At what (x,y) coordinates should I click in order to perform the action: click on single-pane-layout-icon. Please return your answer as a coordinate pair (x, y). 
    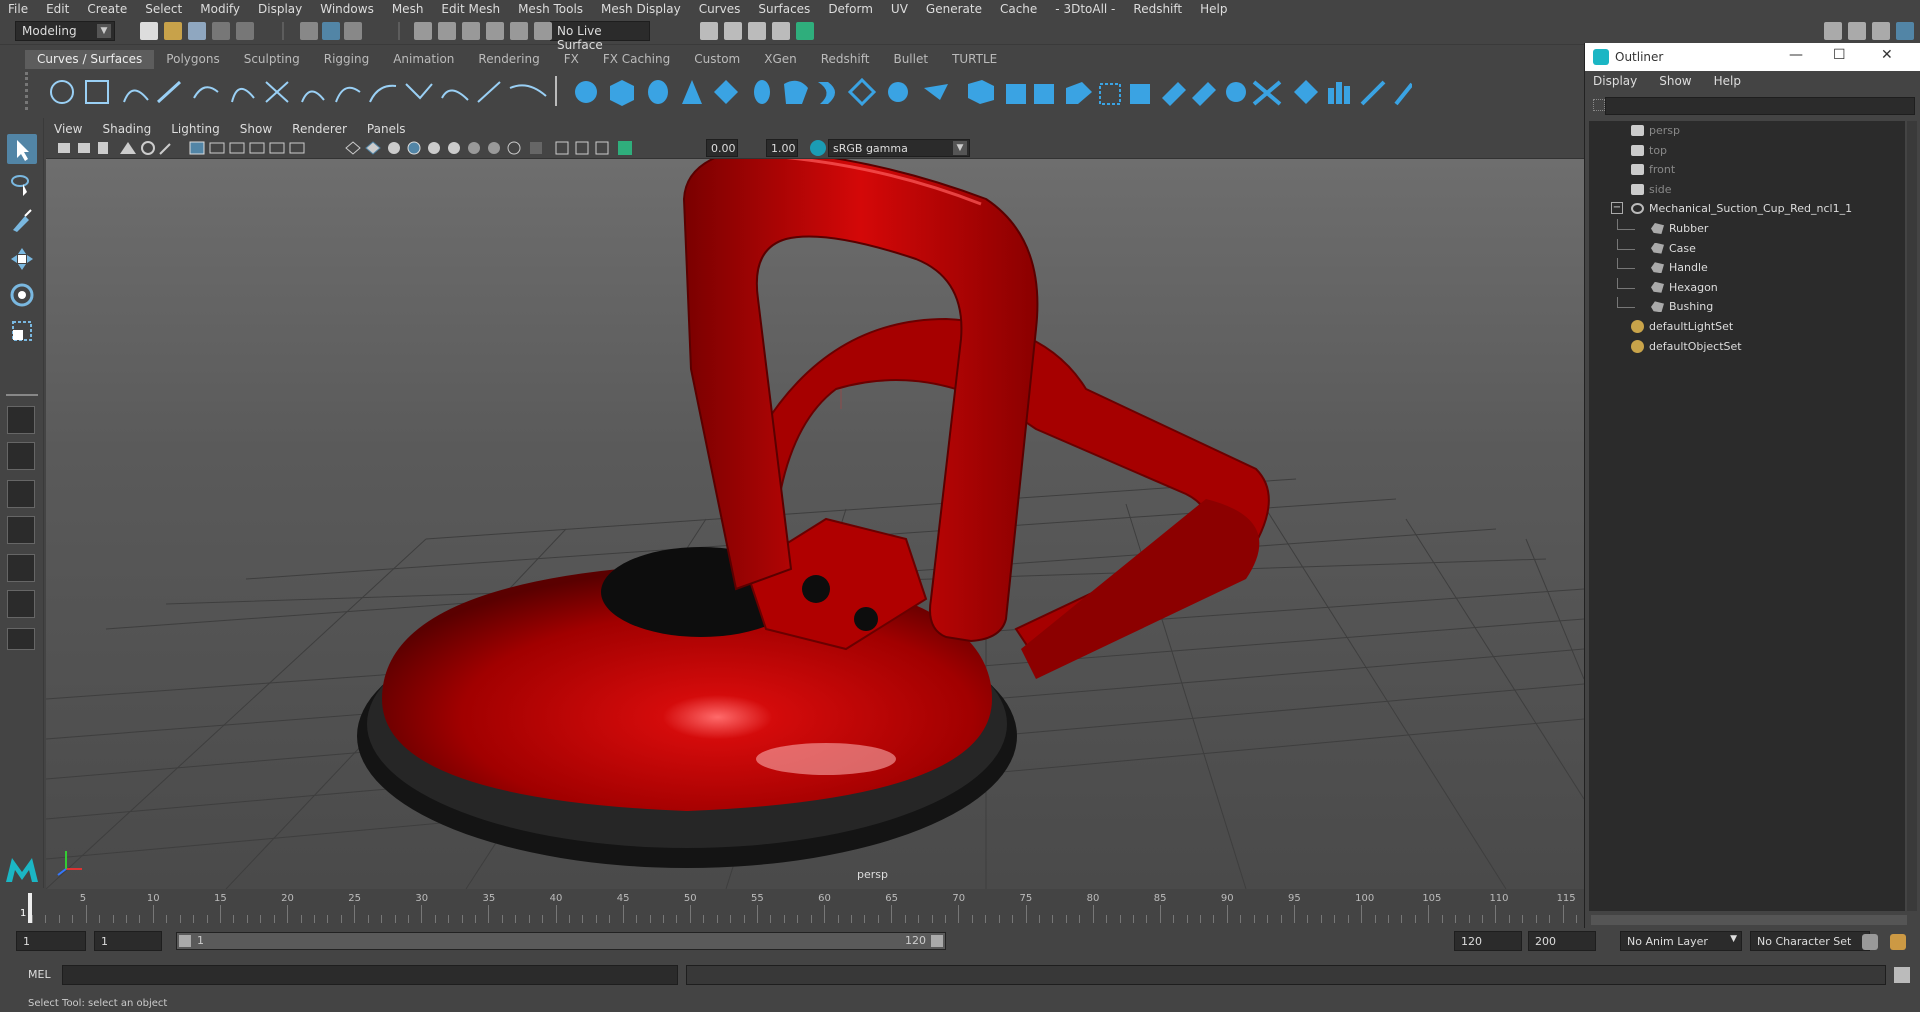
    Looking at the image, I should click on (21, 420).